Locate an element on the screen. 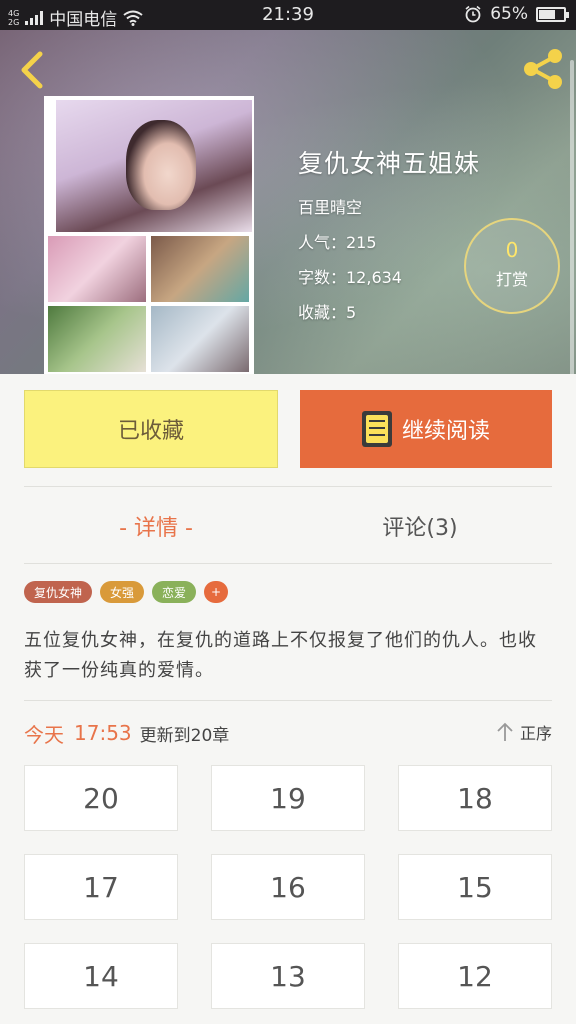 The width and height of the screenshot is (576, 1024). back-button is located at coordinates (34, 70).